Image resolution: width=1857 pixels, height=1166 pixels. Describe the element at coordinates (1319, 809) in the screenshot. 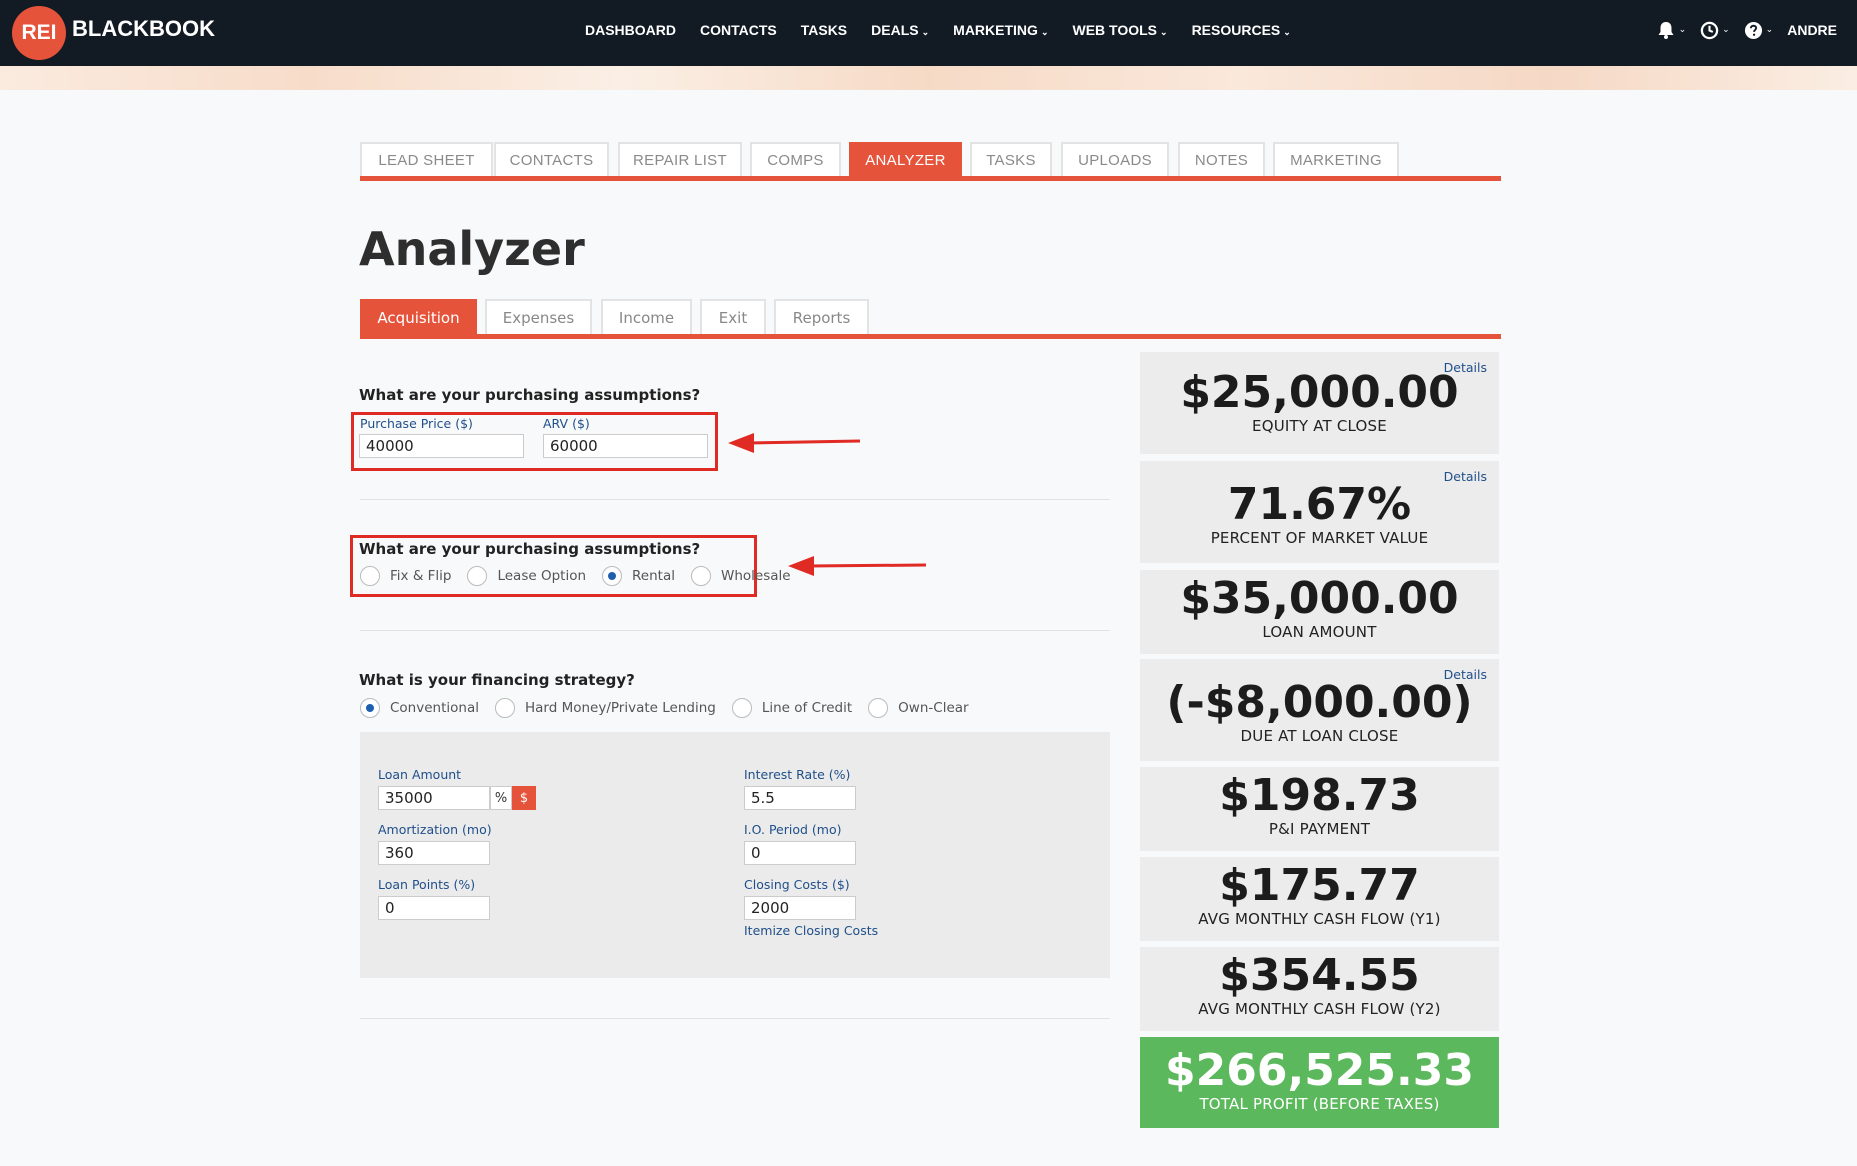

I see `card-pi-payment: $198.73 P&I PAYMENT` at that location.